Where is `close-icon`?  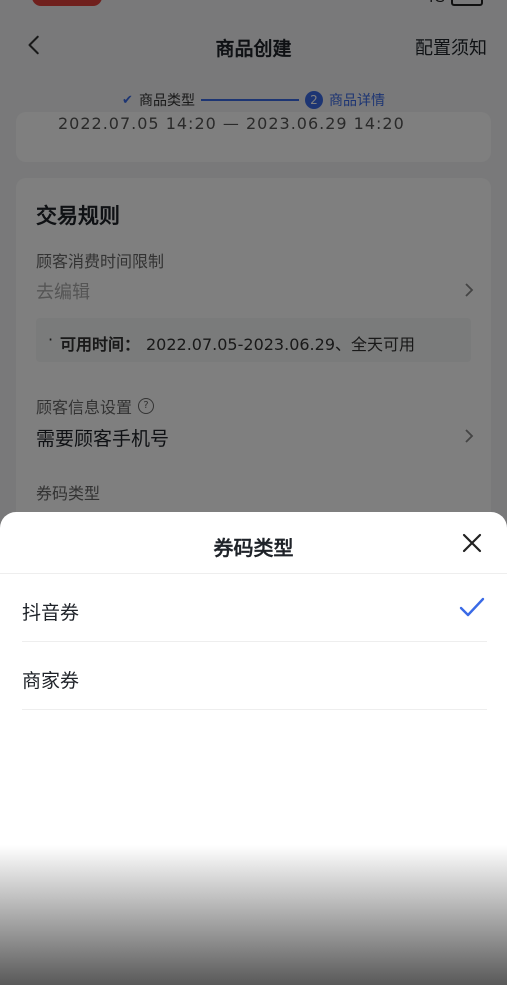 close-icon is located at coordinates (472, 543).